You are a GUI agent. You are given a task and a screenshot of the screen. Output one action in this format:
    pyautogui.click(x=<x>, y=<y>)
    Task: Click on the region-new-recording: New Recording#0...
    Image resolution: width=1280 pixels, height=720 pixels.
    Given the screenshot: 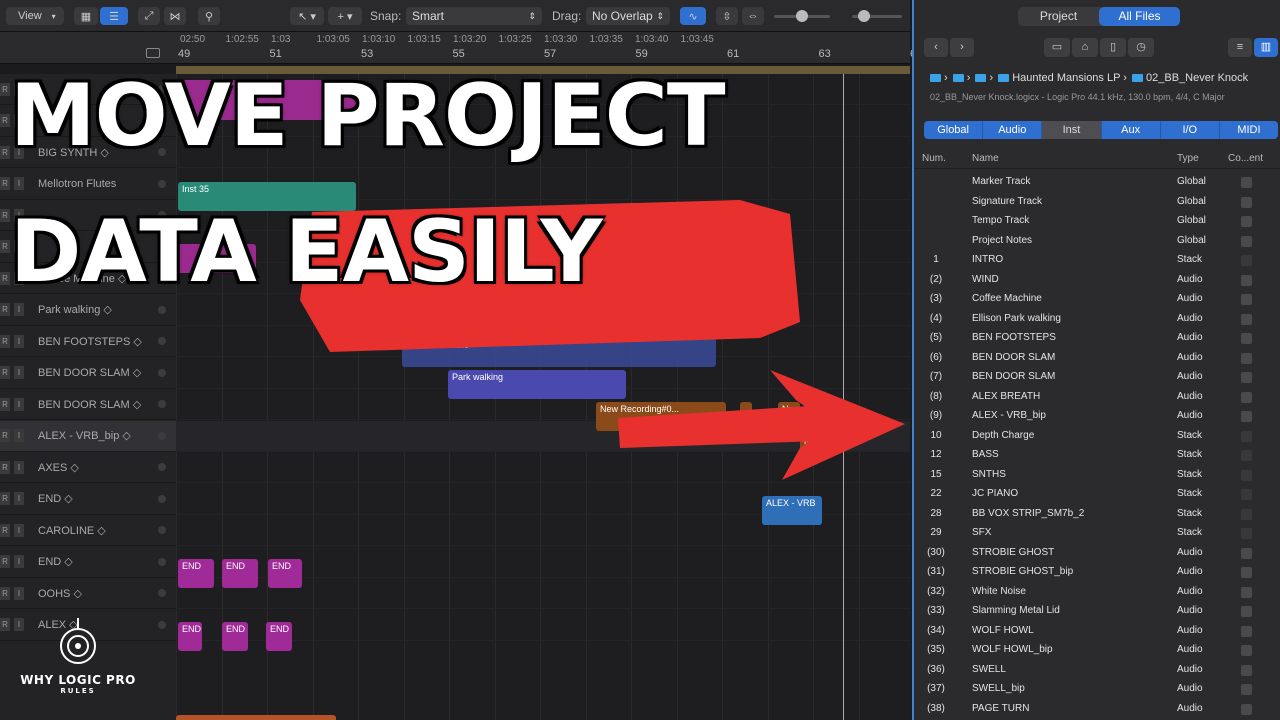 What is the action you would take?
    pyautogui.click(x=661, y=416)
    